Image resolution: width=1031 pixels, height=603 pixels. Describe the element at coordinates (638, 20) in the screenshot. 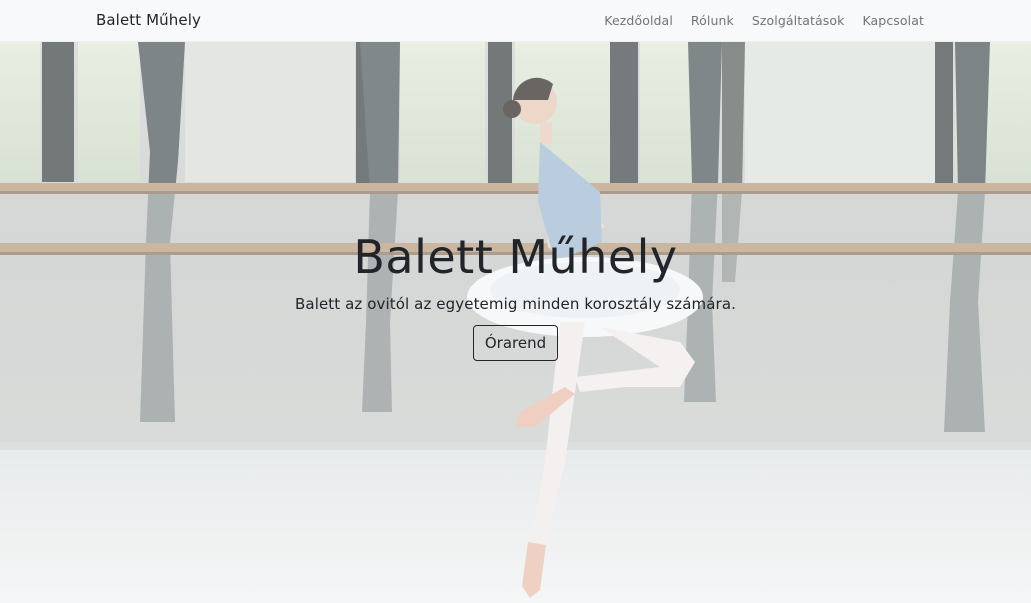

I see `nav-link-home: Kezdőoldal` at that location.